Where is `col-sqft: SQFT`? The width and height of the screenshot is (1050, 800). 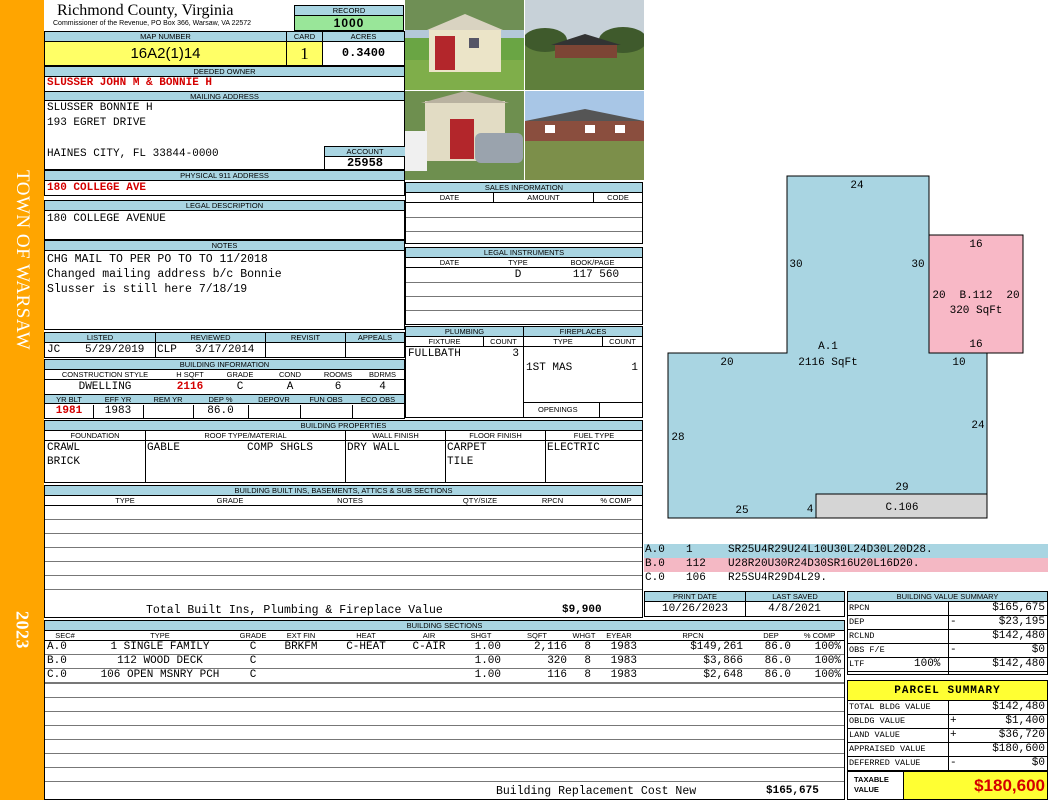
col-sqft: SQFT is located at coordinates (537, 635).